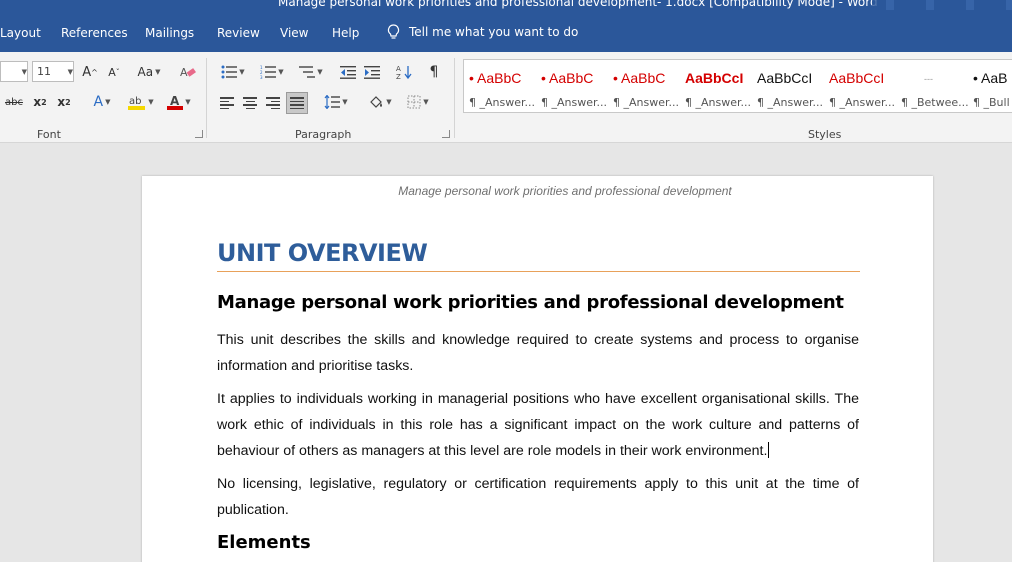 Image resolution: width=1012 pixels, height=562 pixels. I want to click on numbering-button: 123 ▼, so click(272, 72).